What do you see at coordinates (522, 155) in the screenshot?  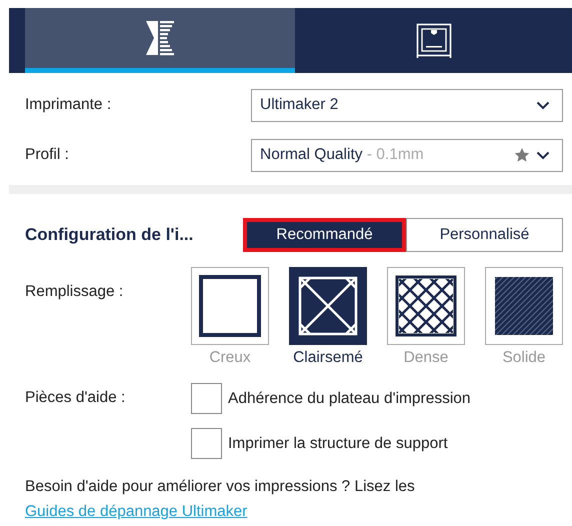 I see `star-icon` at bounding box center [522, 155].